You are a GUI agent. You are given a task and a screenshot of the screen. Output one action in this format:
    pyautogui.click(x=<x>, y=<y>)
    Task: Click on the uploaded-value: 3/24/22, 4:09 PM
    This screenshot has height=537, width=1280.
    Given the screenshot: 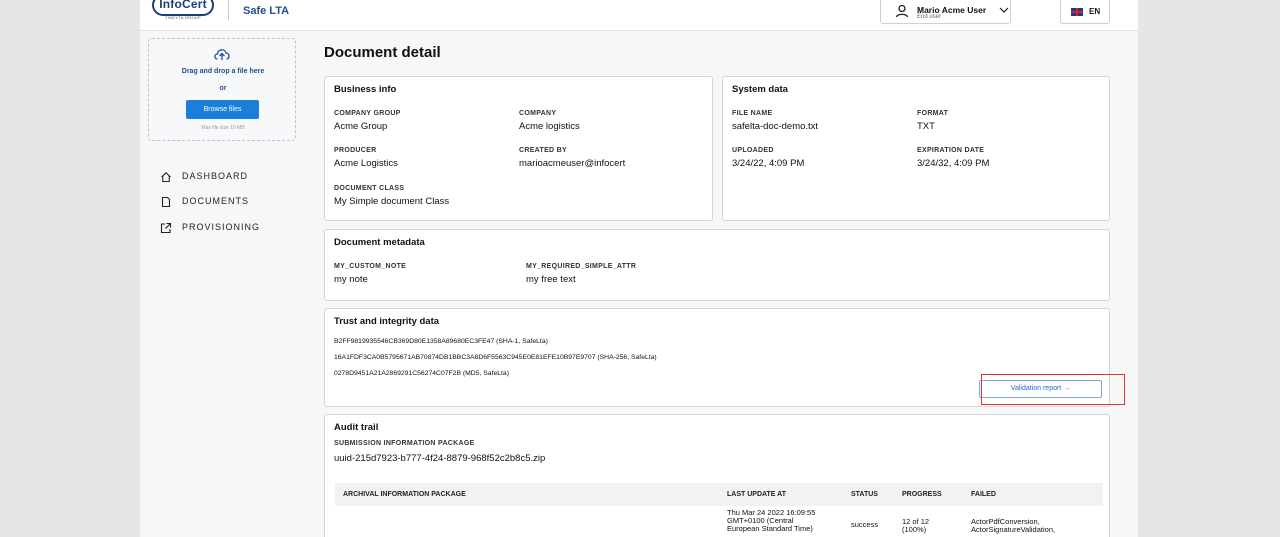 What is the action you would take?
    pyautogui.click(x=768, y=163)
    